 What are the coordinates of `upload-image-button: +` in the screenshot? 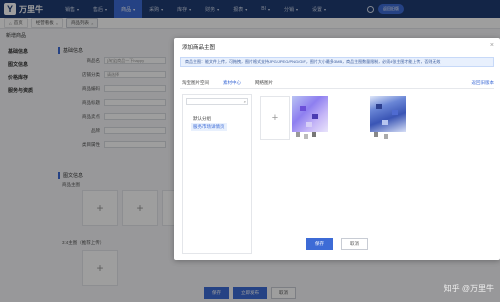 It's located at (275, 118).